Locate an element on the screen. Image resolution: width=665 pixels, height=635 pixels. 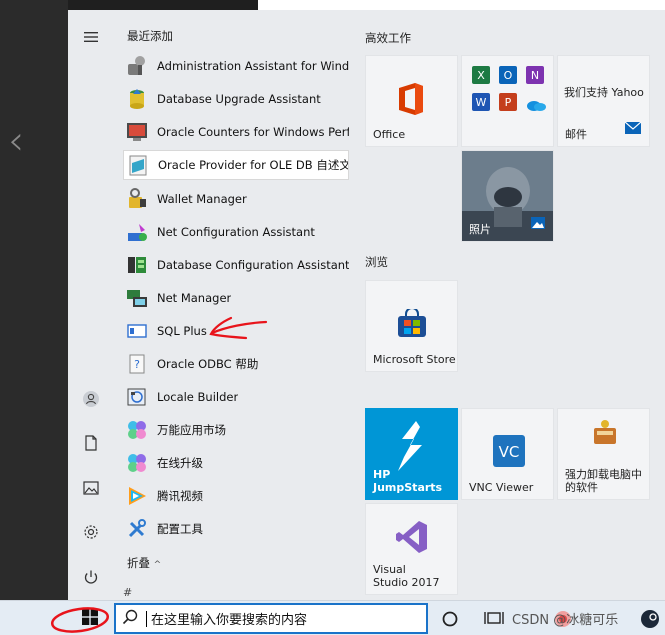
app-item-net-manager: Net Manager is located at coordinates (236, 298).